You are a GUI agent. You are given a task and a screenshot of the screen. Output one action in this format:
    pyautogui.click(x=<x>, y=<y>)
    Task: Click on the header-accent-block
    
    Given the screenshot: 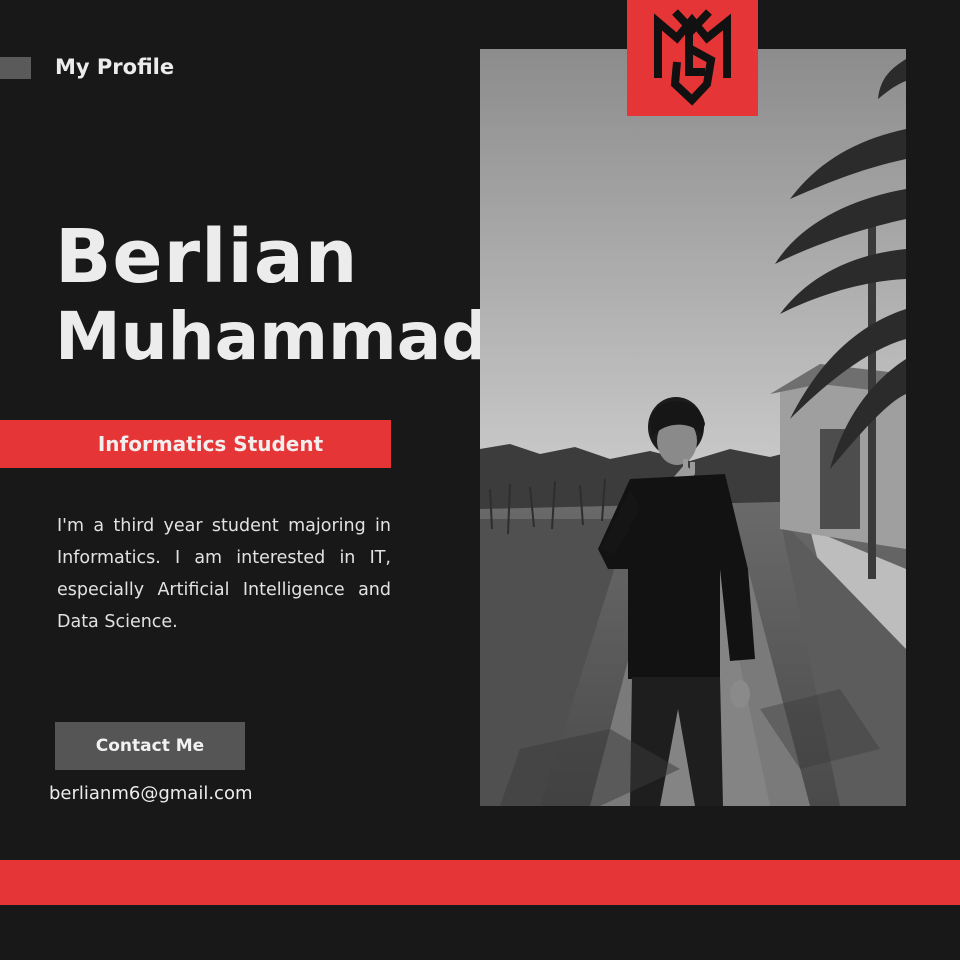 What is the action you would take?
    pyautogui.click(x=15, y=68)
    